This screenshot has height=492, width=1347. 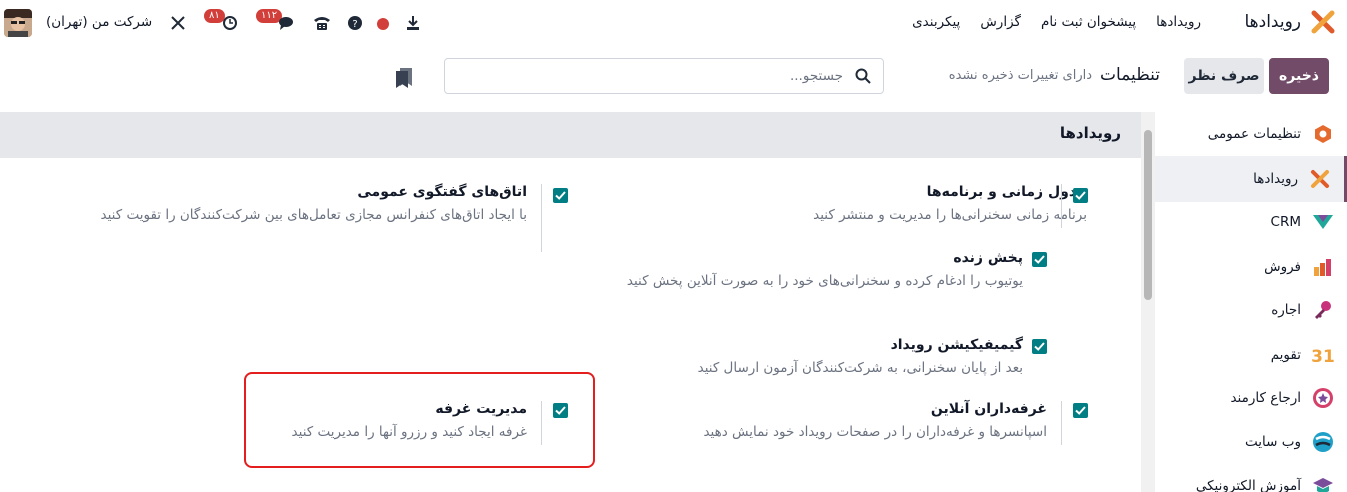 What do you see at coordinates (1248, 485) in the screenshot?
I see `sidebar-item-label: آموزش الکترونیکی` at bounding box center [1248, 485].